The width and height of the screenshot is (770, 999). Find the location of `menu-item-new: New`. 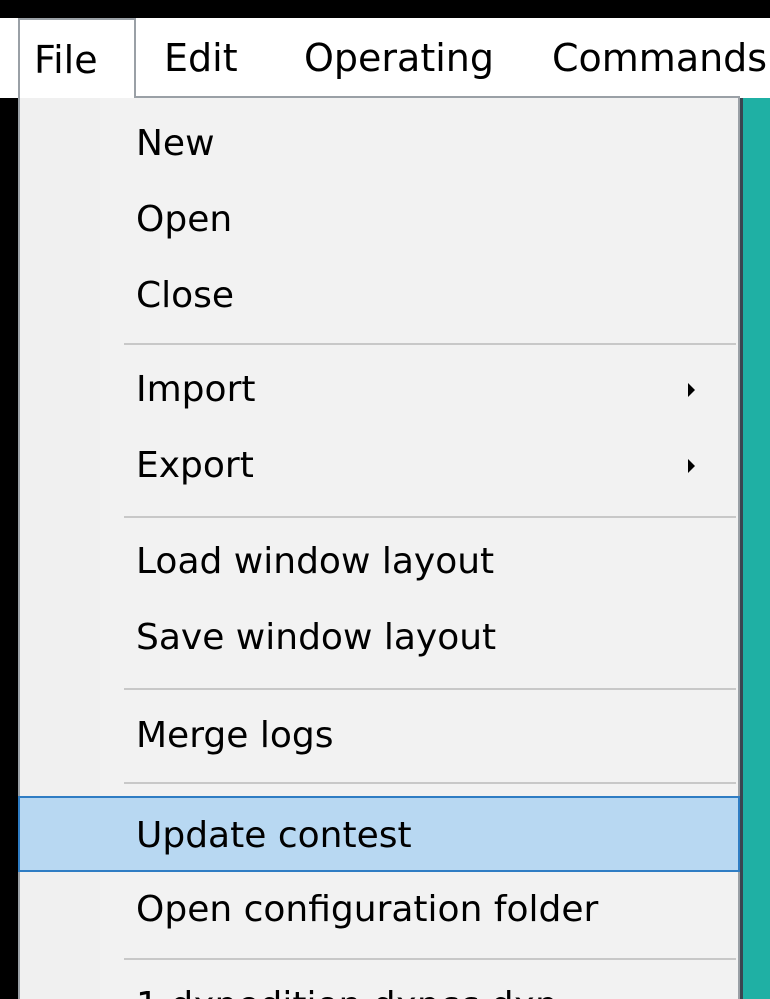

menu-item-new: New is located at coordinates (379, 144).